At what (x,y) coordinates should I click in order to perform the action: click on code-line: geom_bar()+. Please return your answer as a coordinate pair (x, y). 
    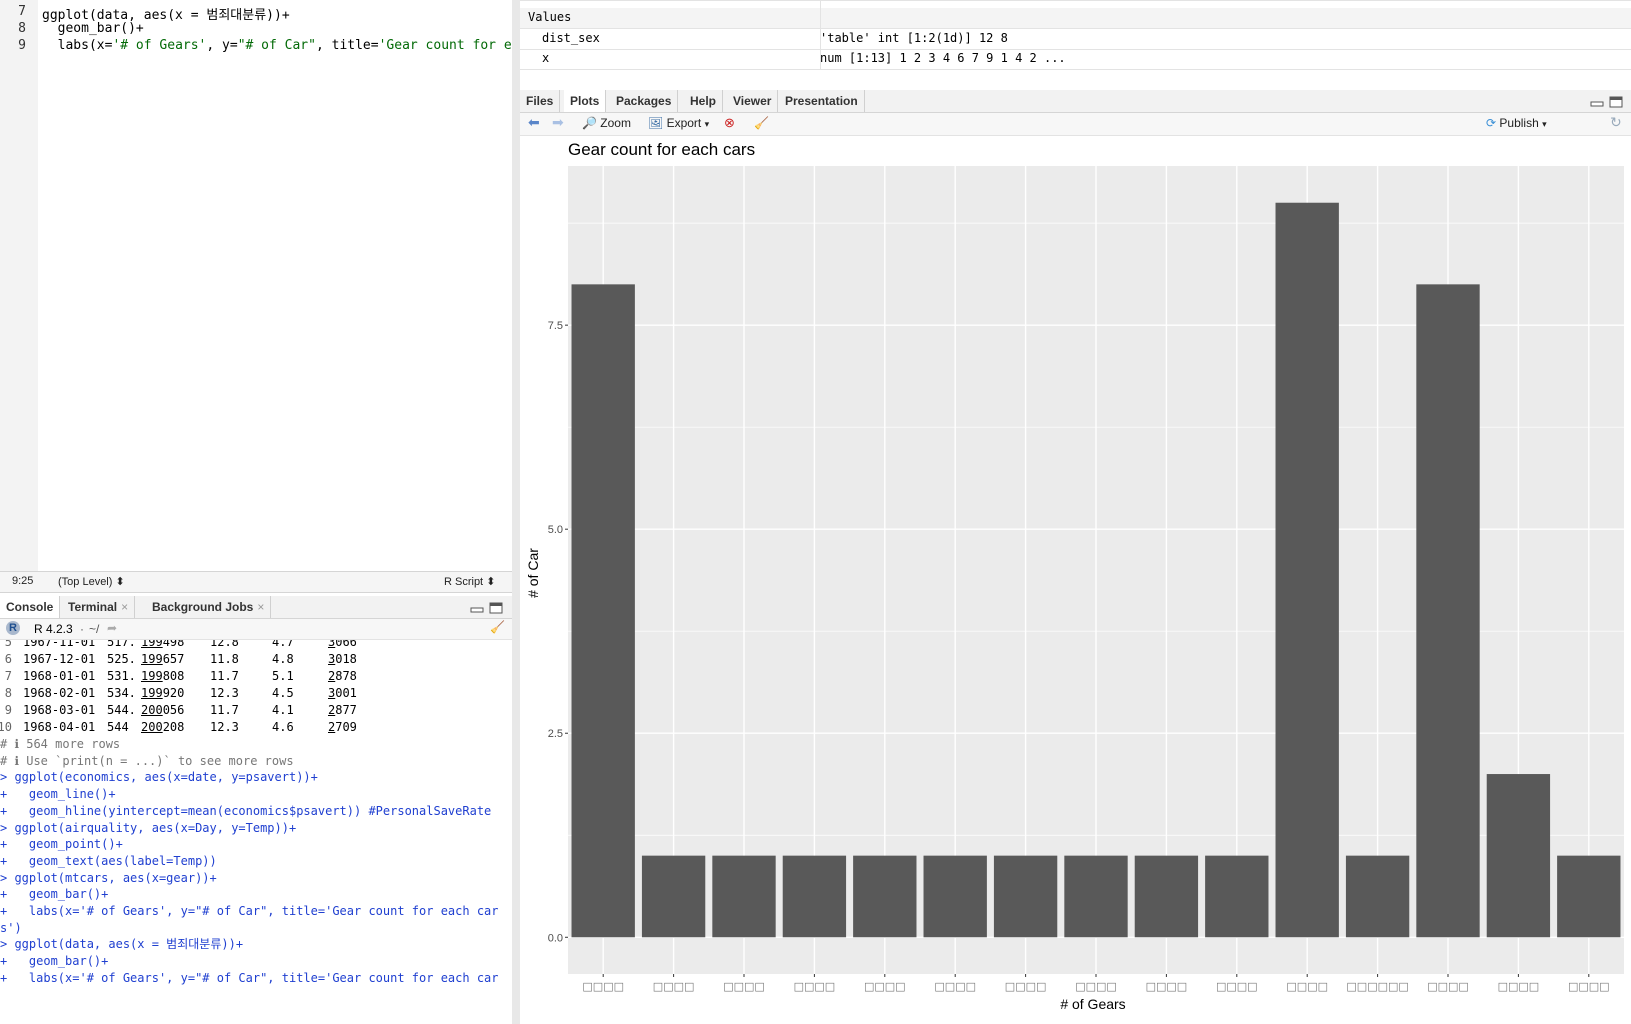
    Looking at the image, I should click on (93, 28).